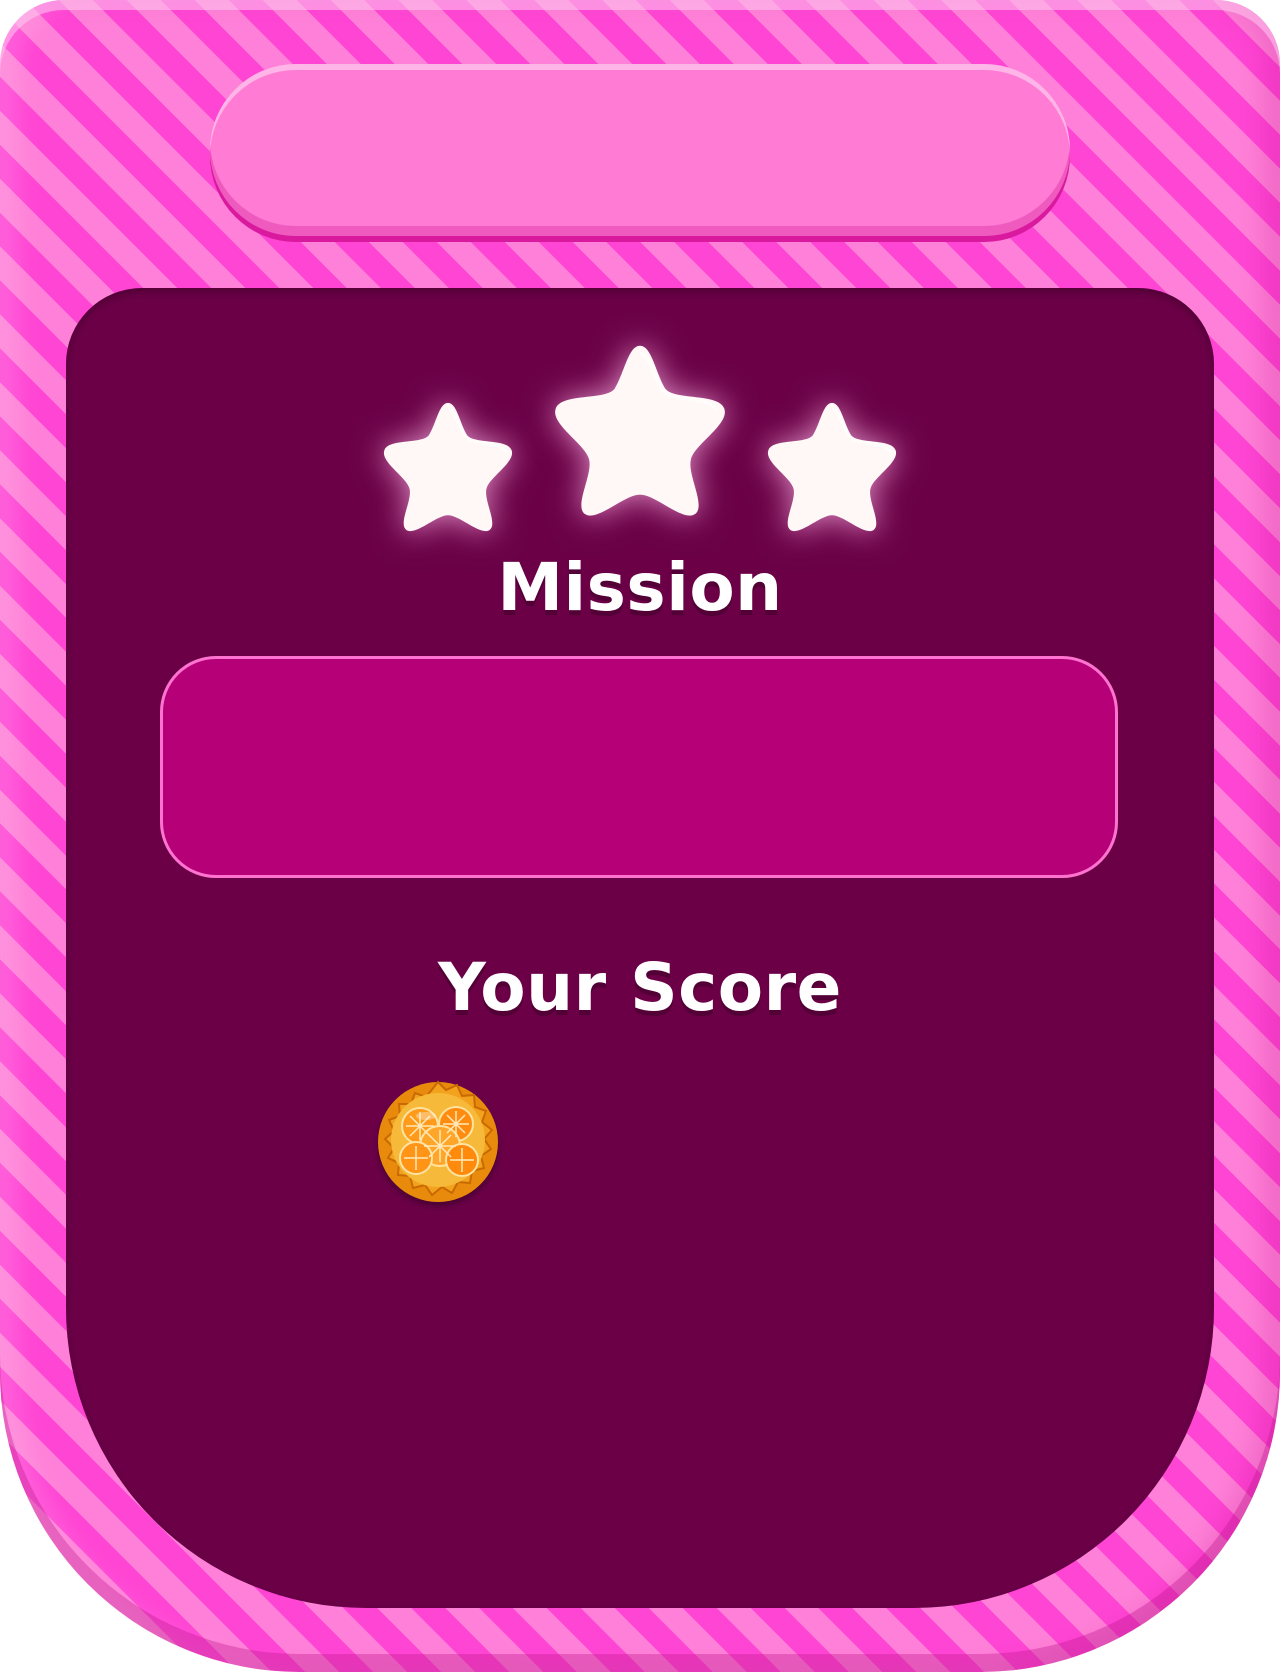  What do you see at coordinates (640, 987) in the screenshot?
I see `score-heading: Your Score` at bounding box center [640, 987].